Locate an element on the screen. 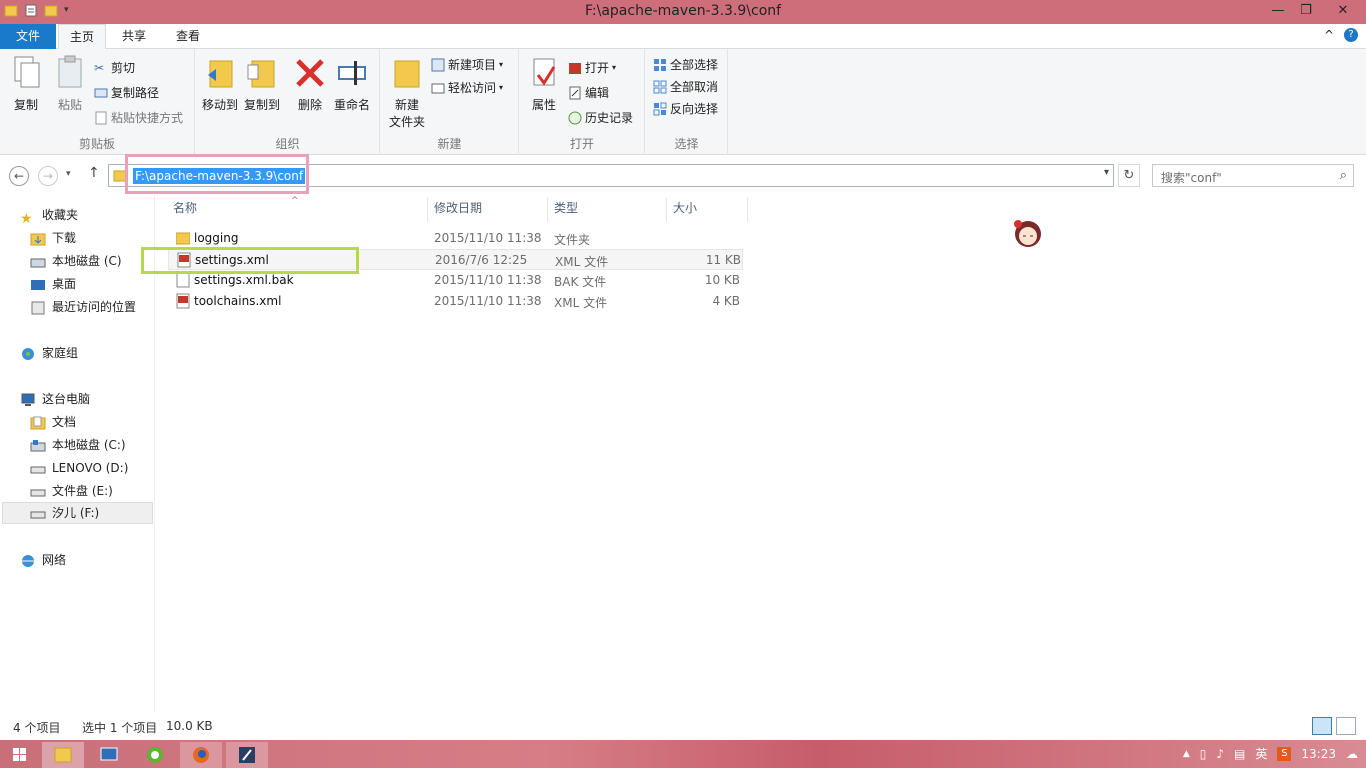 This screenshot has width=1366, height=771. tab-file: 文件 is located at coordinates (28, 36).